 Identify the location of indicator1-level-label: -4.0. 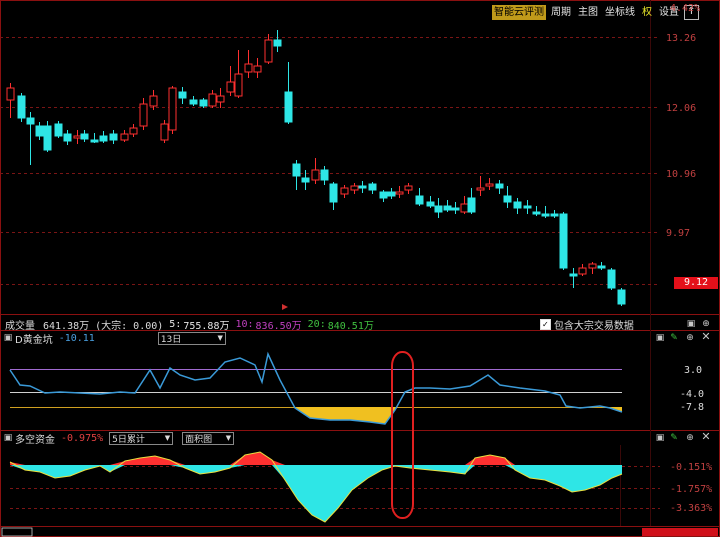
(692, 394).